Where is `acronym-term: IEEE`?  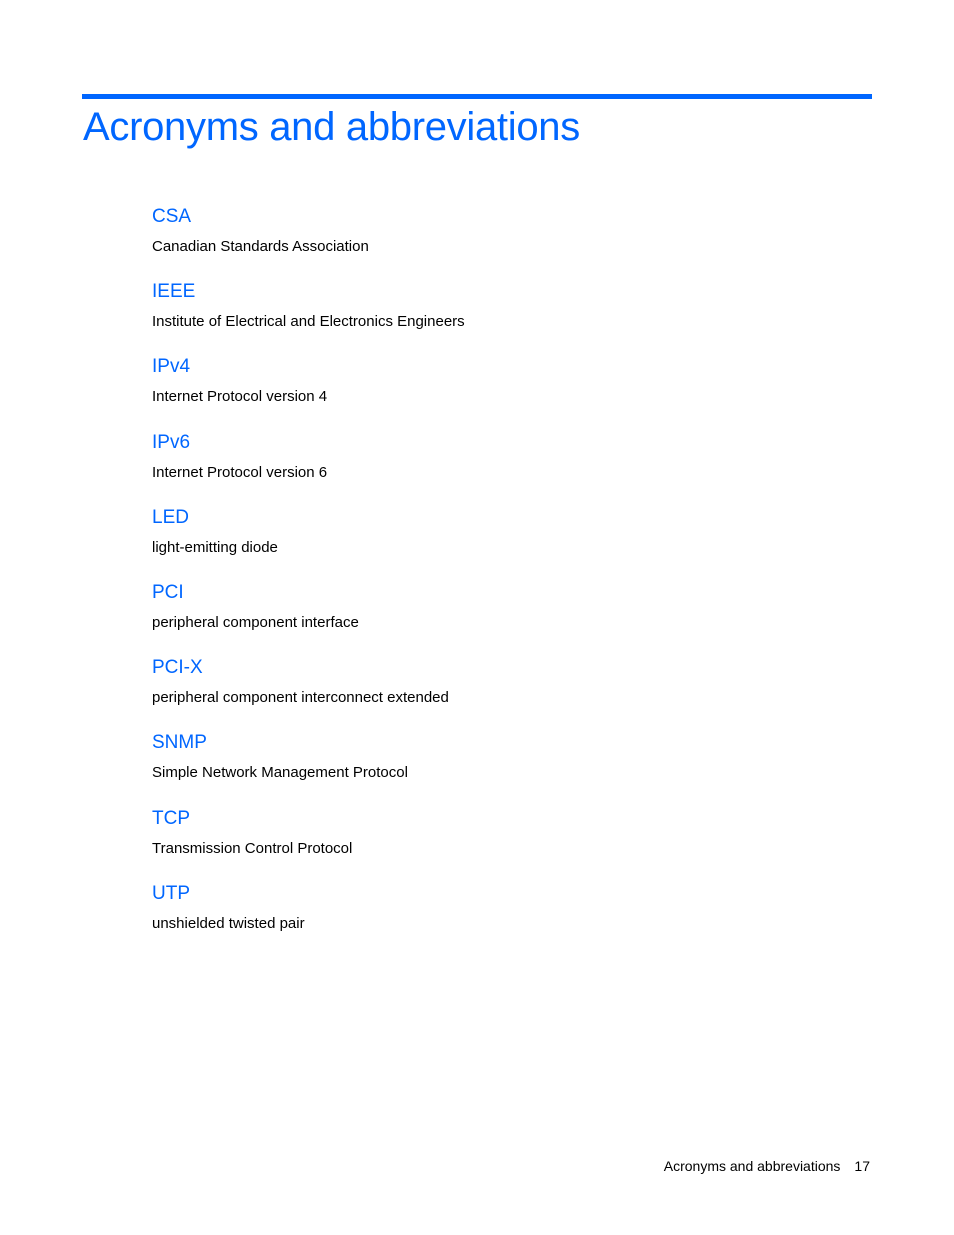 acronym-term: IEEE is located at coordinates (174, 292).